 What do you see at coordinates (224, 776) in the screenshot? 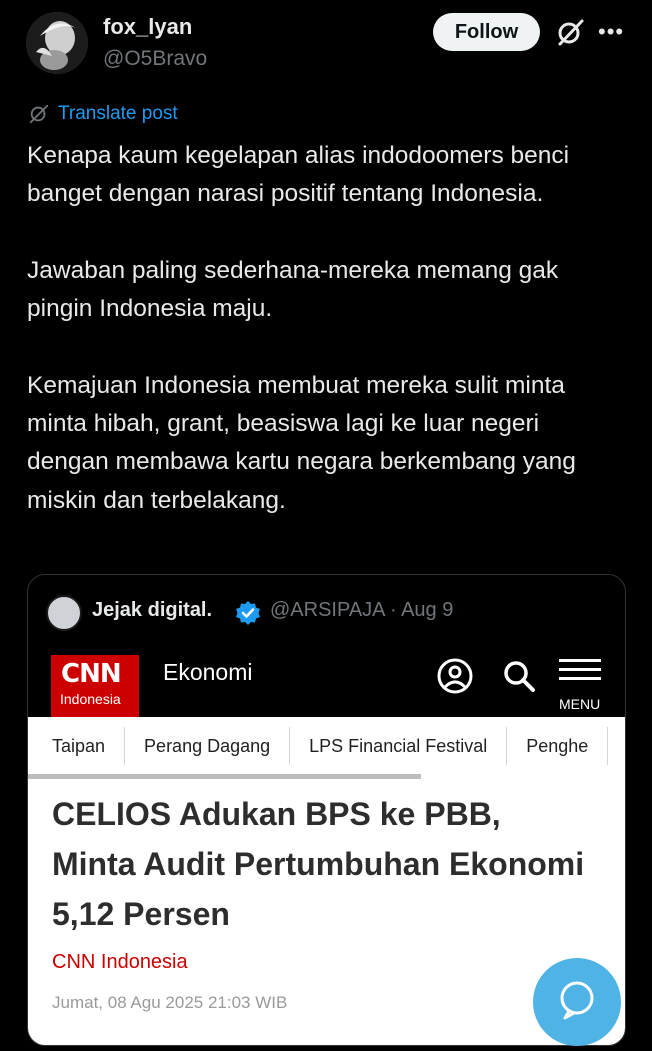
I see `tabs-scroll-indicator` at bounding box center [224, 776].